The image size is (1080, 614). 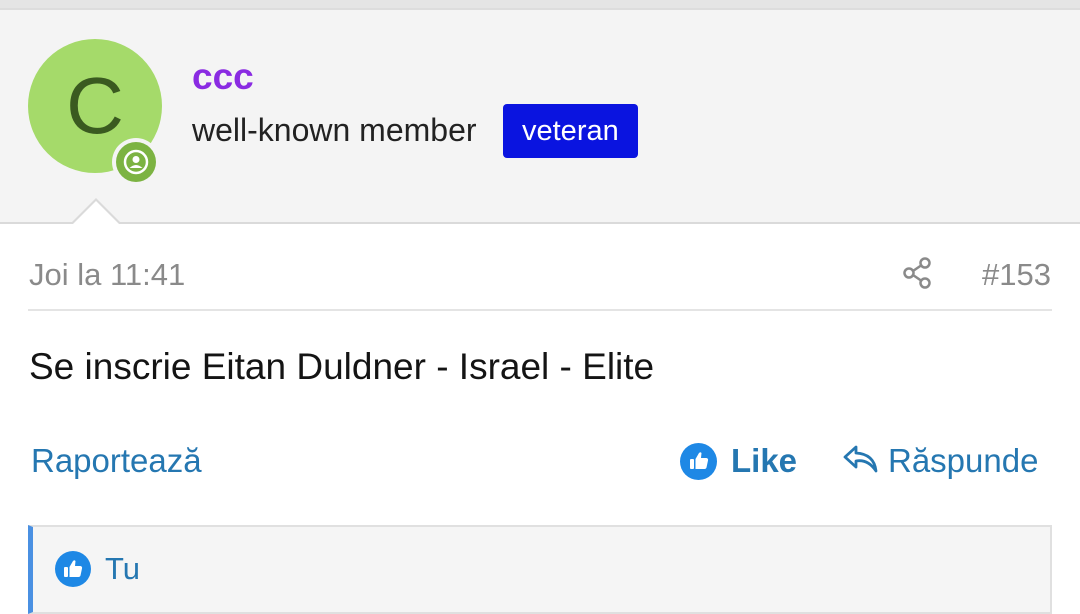 I want to click on header-pointer-fill, so click(x=96, y=213).